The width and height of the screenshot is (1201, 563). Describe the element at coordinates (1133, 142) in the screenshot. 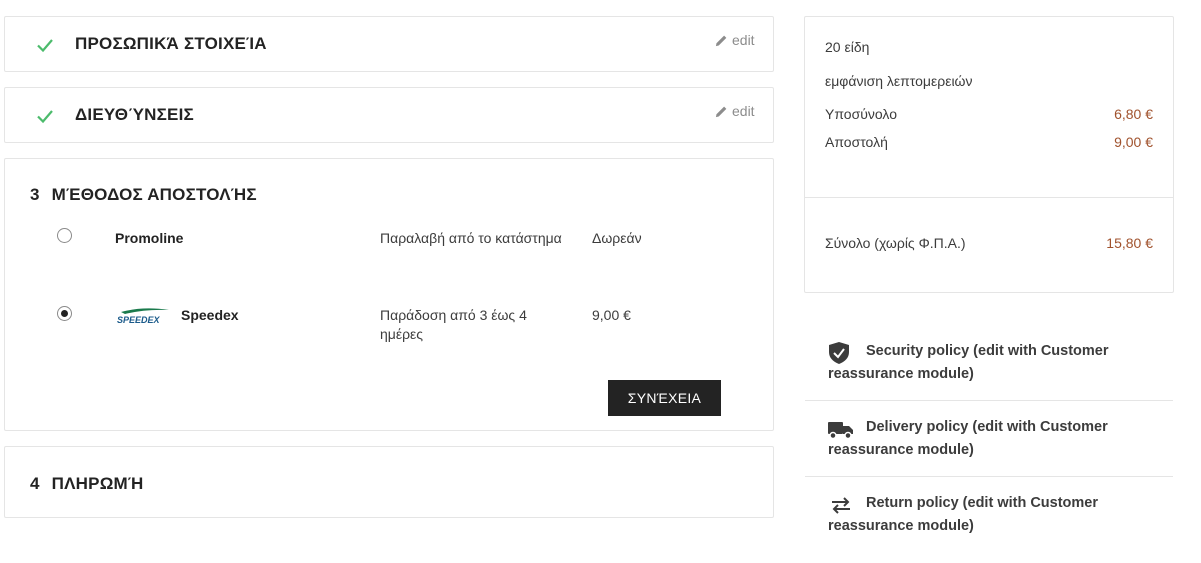

I see `shipping-cost-value: 9,00 €` at that location.